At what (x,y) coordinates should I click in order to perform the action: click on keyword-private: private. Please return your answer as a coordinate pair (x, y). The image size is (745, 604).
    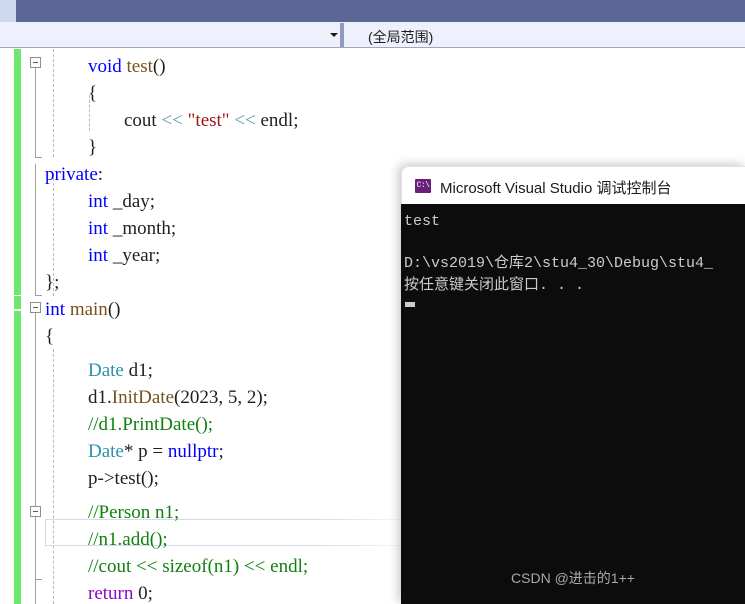
    Looking at the image, I should click on (71, 174).